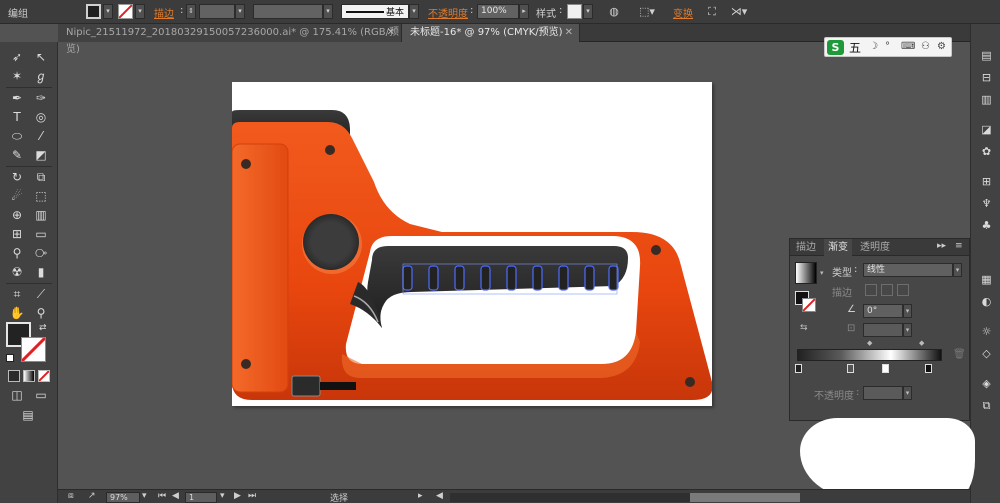 The height and width of the screenshot is (503, 1000). What do you see at coordinates (869, 355) in the screenshot?
I see `gradient-slider` at bounding box center [869, 355].